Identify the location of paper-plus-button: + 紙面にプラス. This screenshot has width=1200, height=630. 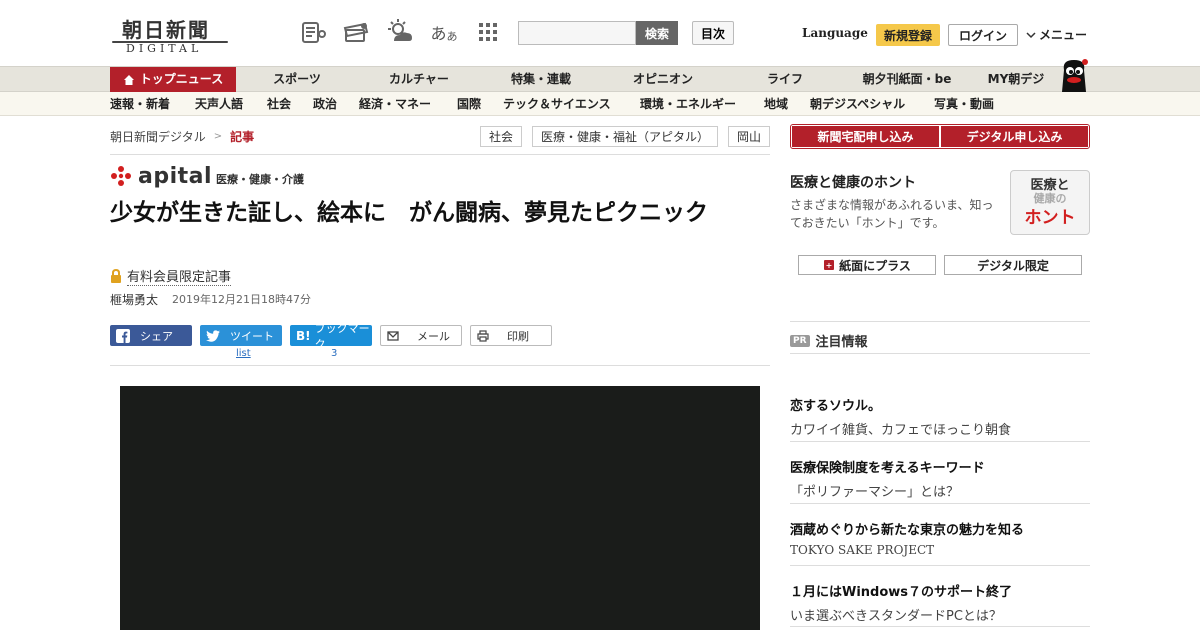
(867, 265).